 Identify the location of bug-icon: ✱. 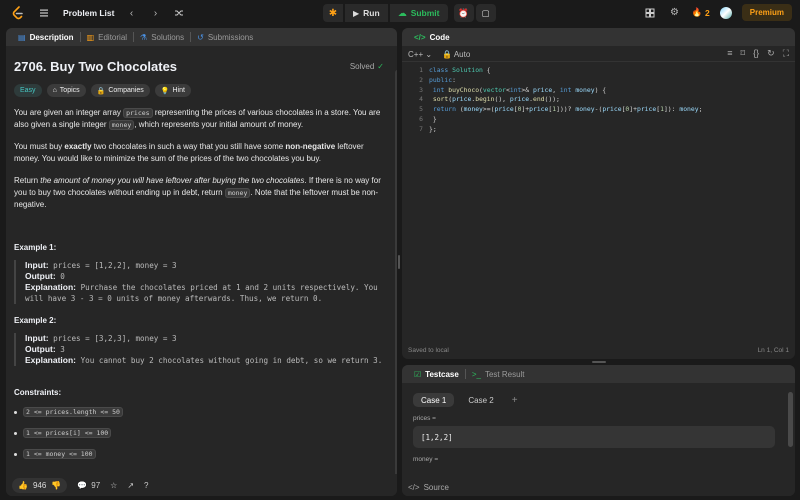
(333, 13).